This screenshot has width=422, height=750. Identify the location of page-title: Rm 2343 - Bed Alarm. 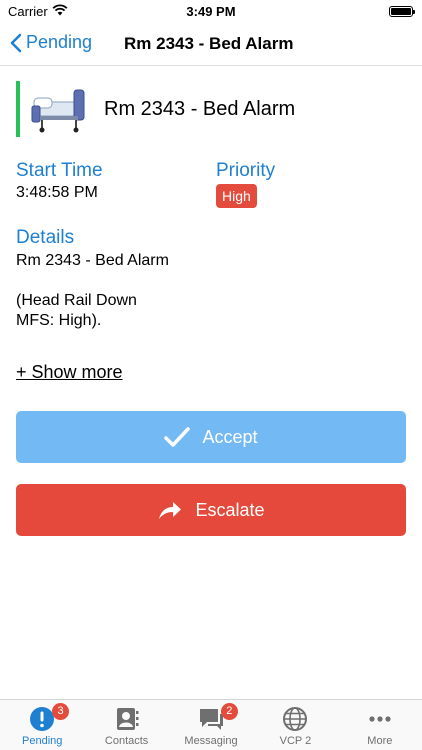
(209, 43).